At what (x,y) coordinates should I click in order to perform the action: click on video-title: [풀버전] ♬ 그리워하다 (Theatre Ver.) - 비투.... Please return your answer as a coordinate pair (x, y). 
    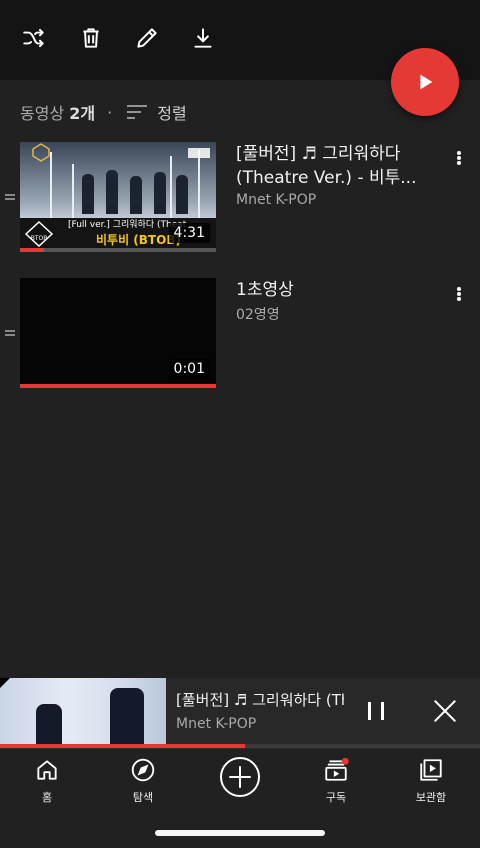
    Looking at the image, I should click on (336, 166).